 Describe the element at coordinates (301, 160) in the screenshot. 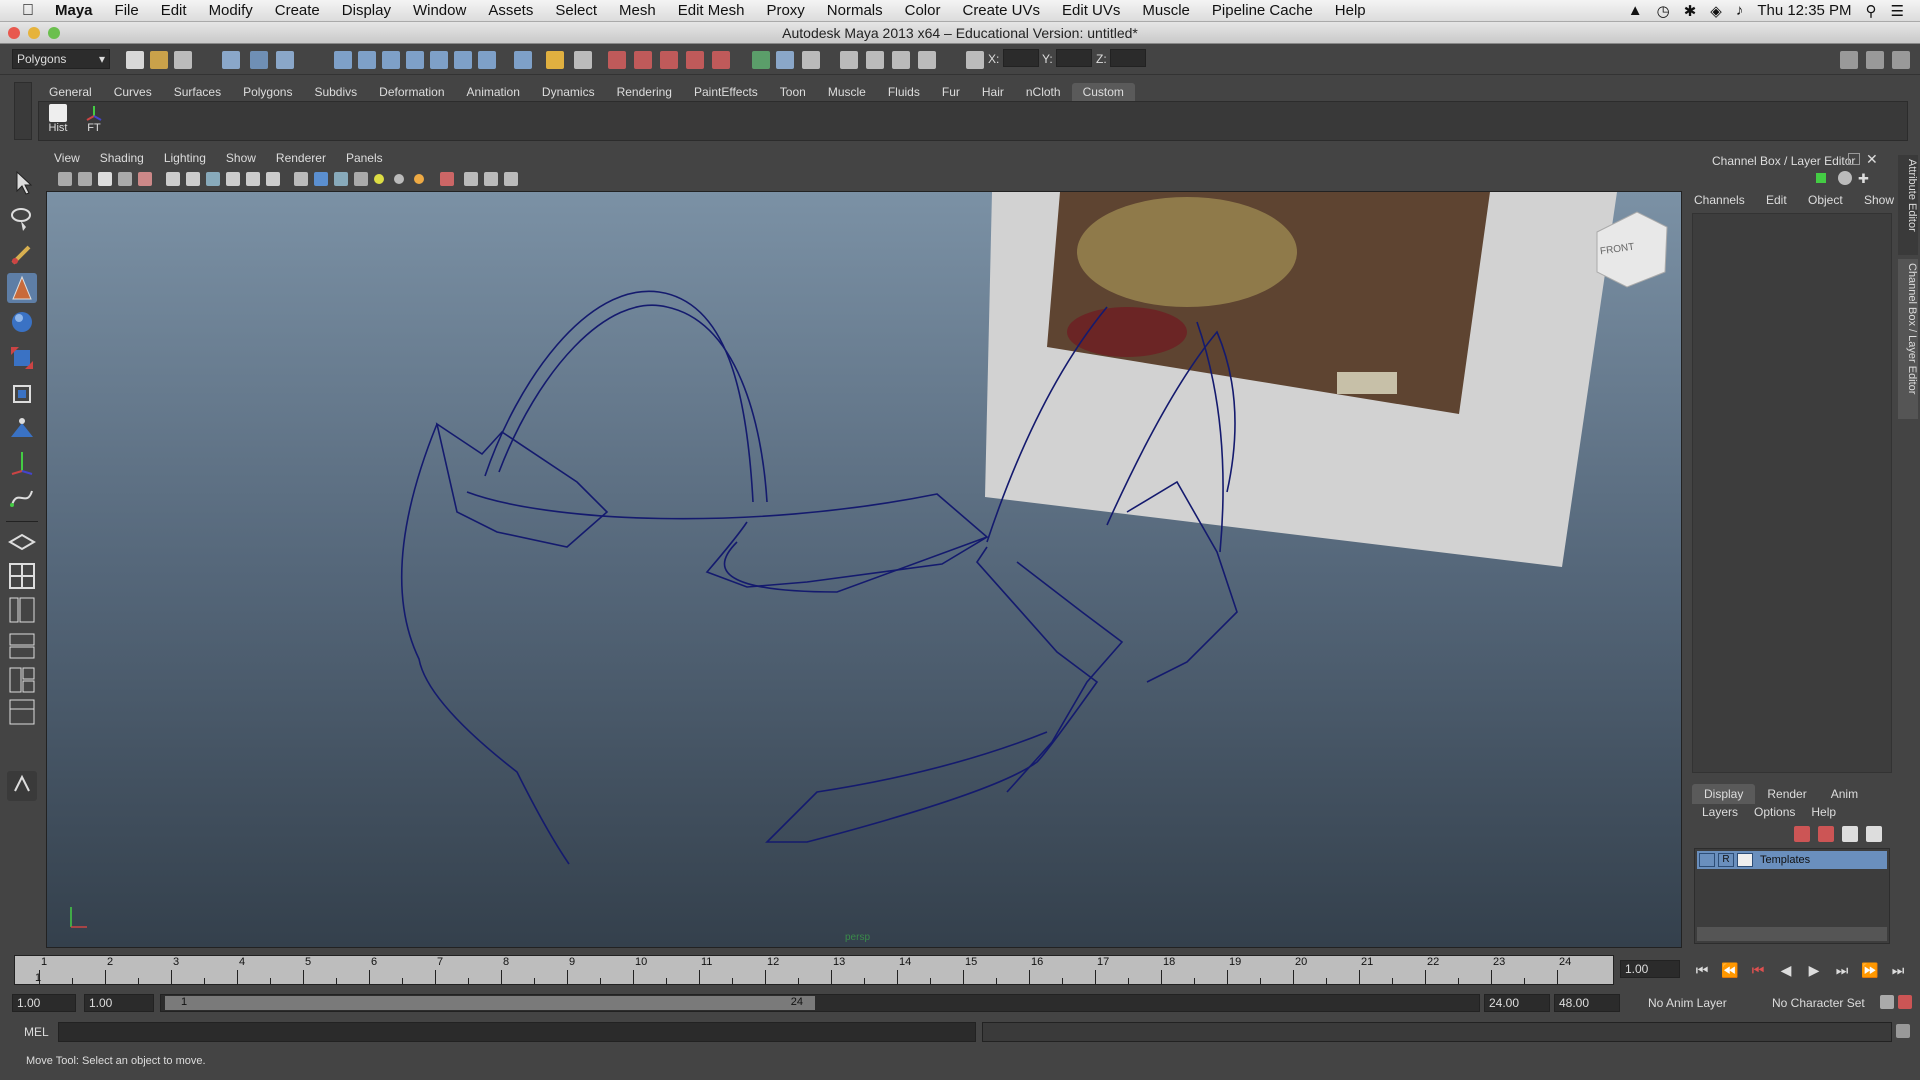

I see `panel-menu-renderer: Renderer` at that location.